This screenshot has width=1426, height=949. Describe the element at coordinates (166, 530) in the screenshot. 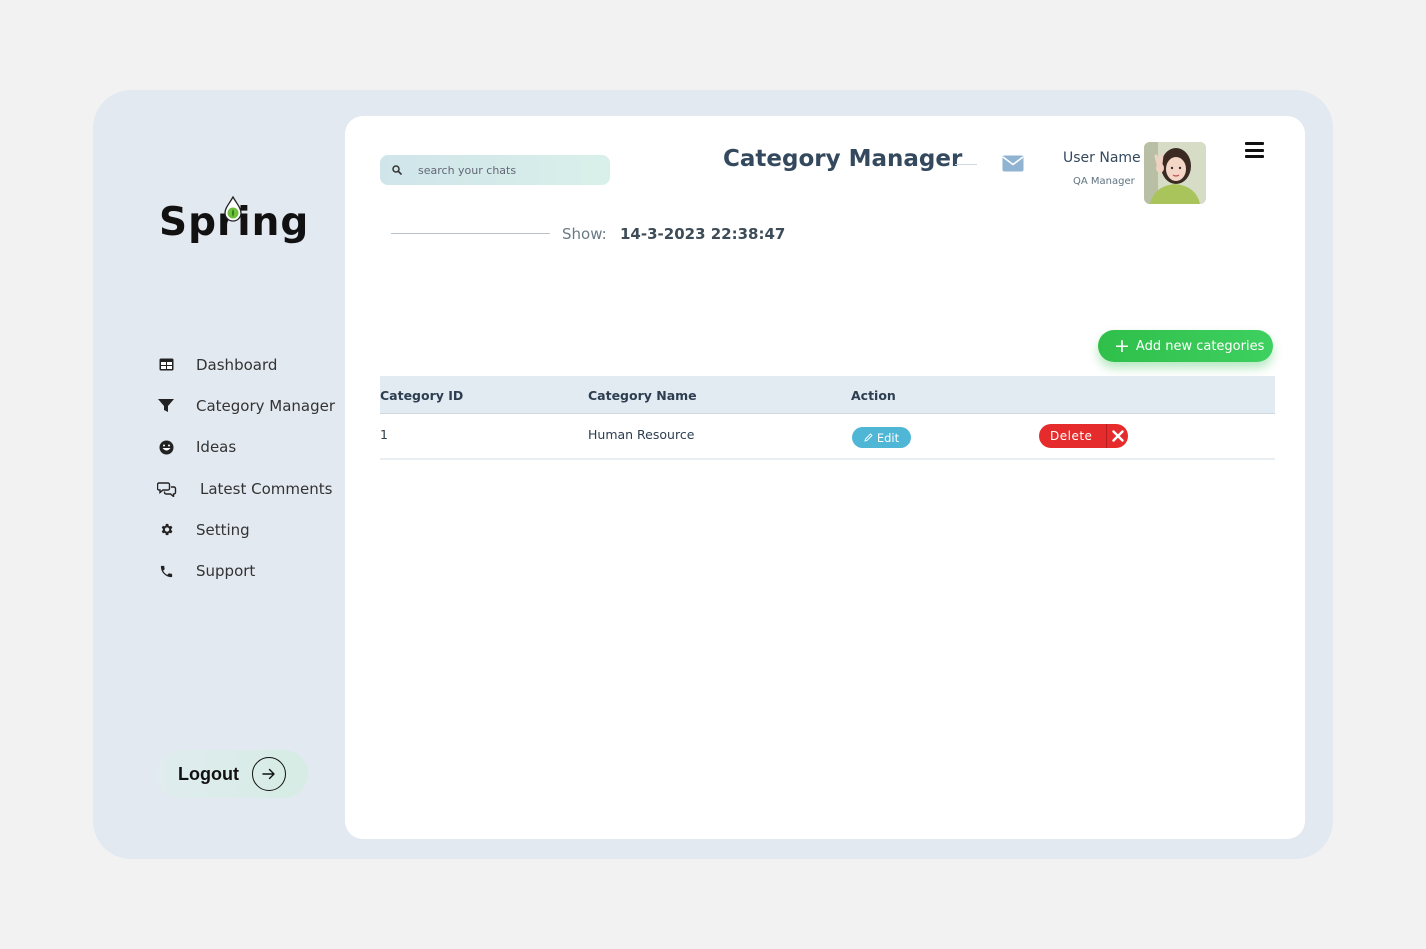

I see `gear-icon` at that location.